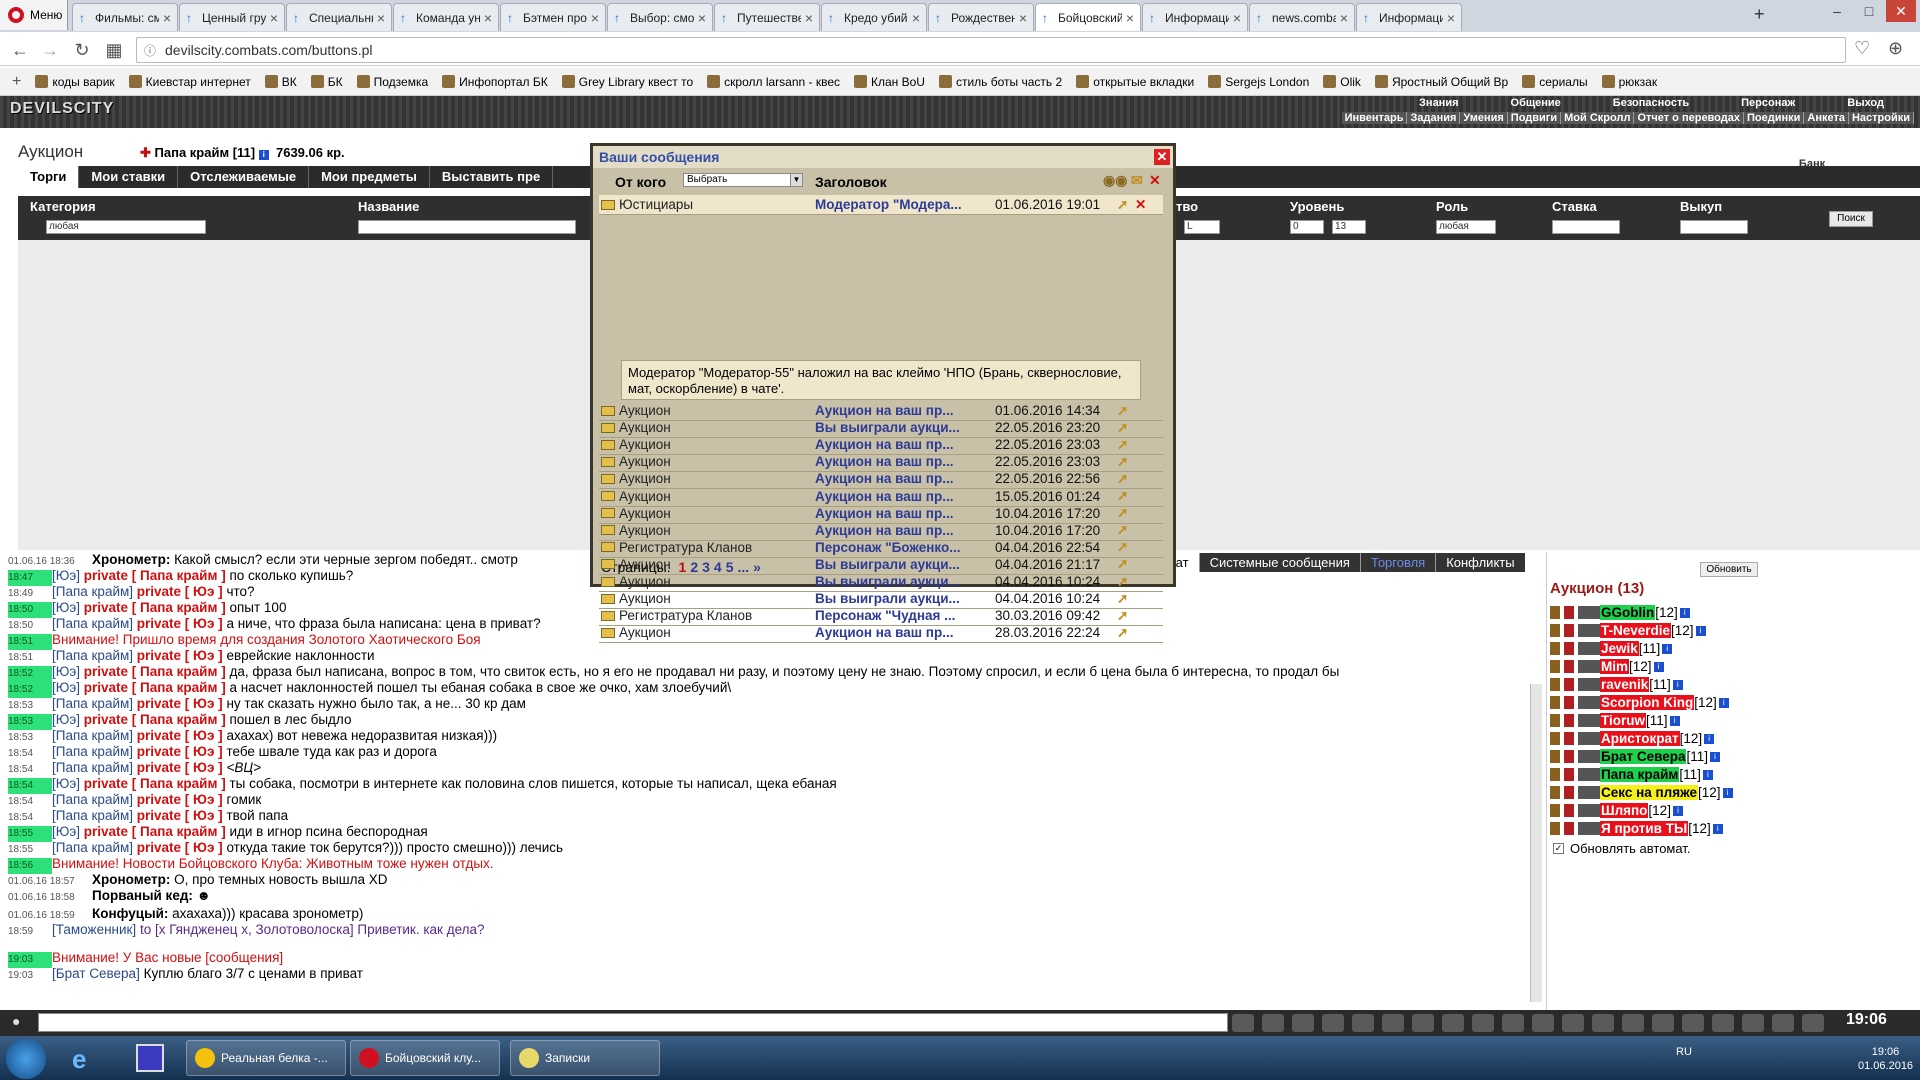 The image size is (1920, 1080). Describe the element at coordinates (1536, 843) in the screenshot. I see `chat-scrollbar` at that location.